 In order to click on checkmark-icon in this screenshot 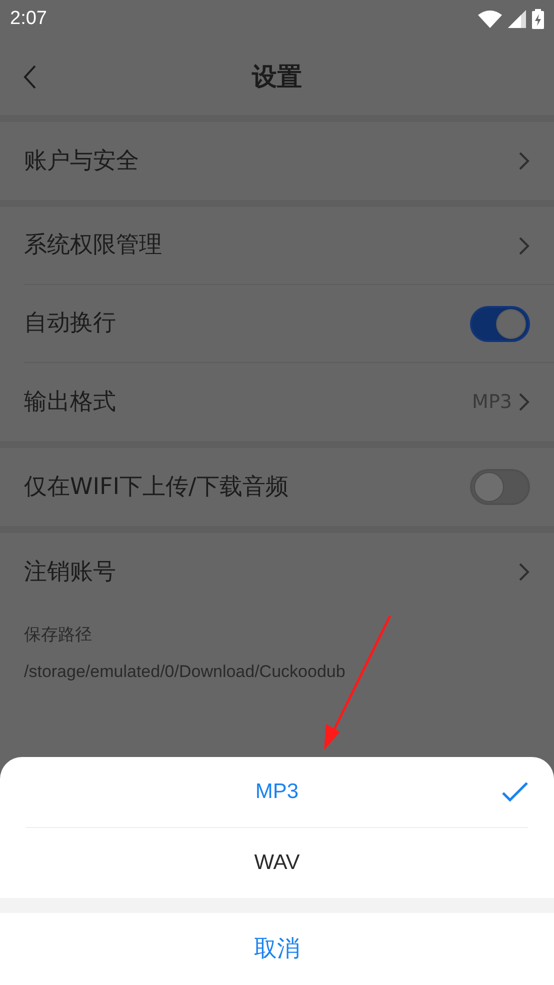, I will do `click(515, 792)`.